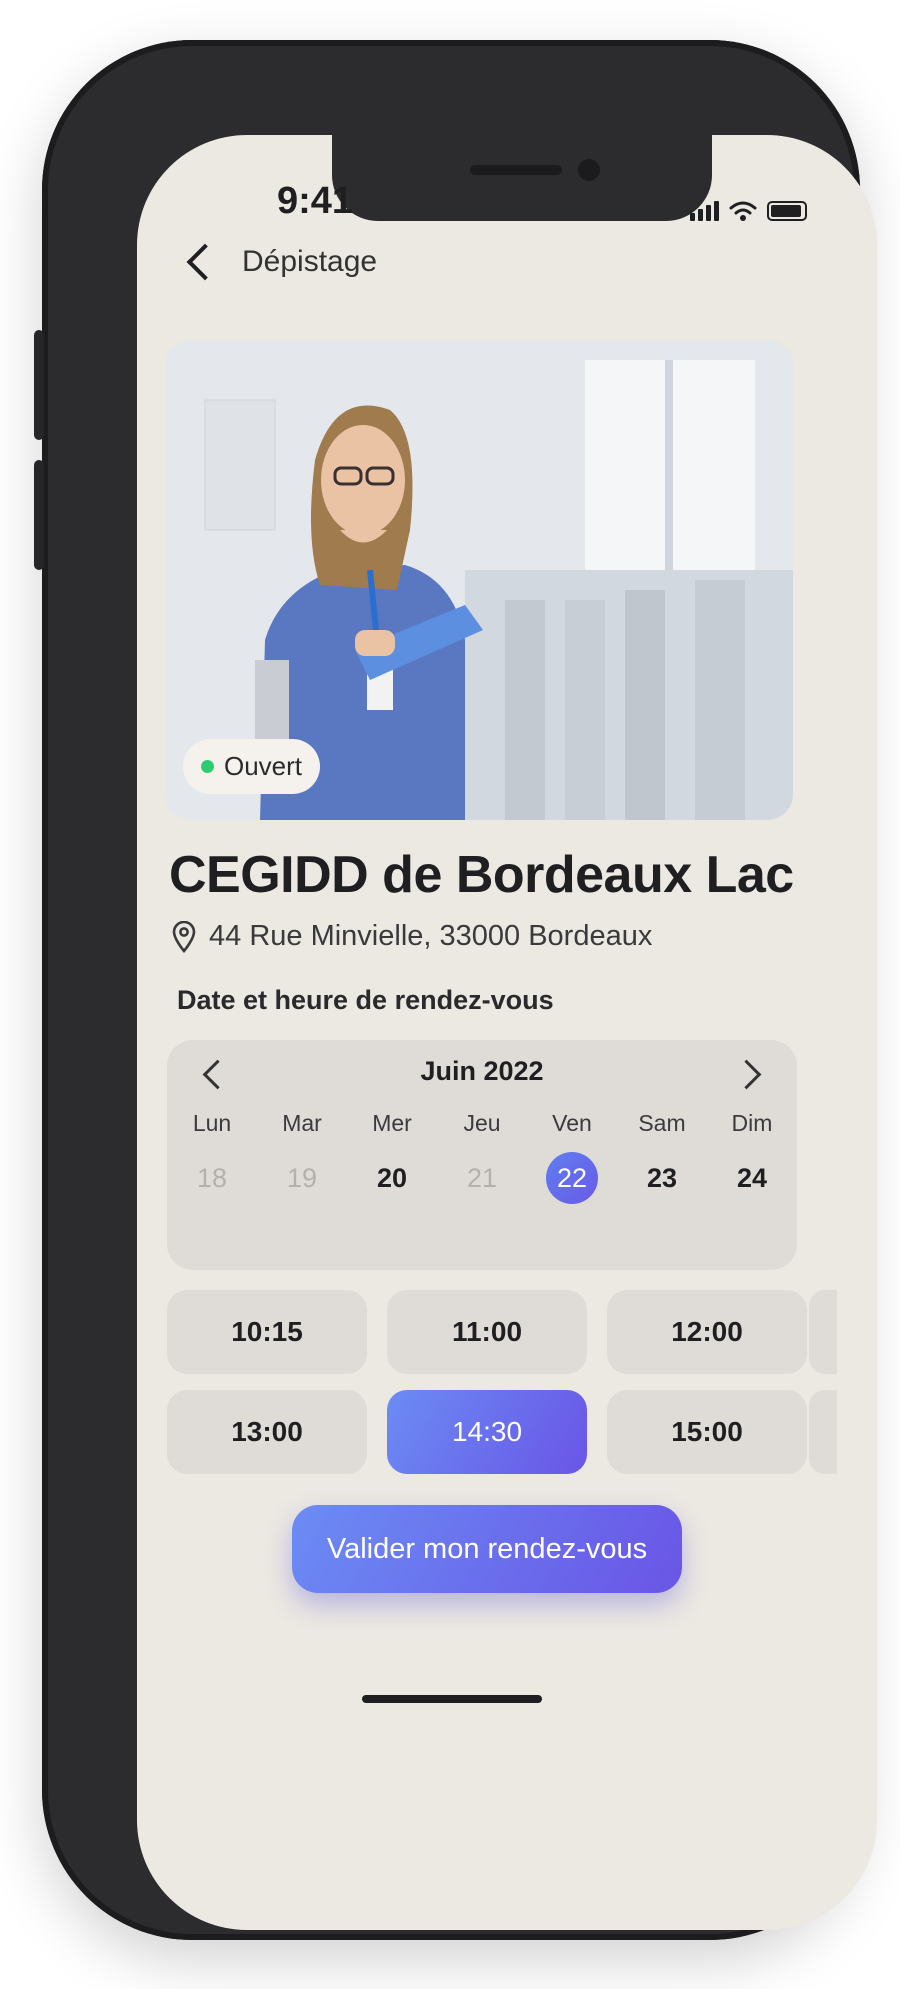 The height and width of the screenshot is (1989, 900). What do you see at coordinates (516, 170) in the screenshot?
I see `speaker` at bounding box center [516, 170].